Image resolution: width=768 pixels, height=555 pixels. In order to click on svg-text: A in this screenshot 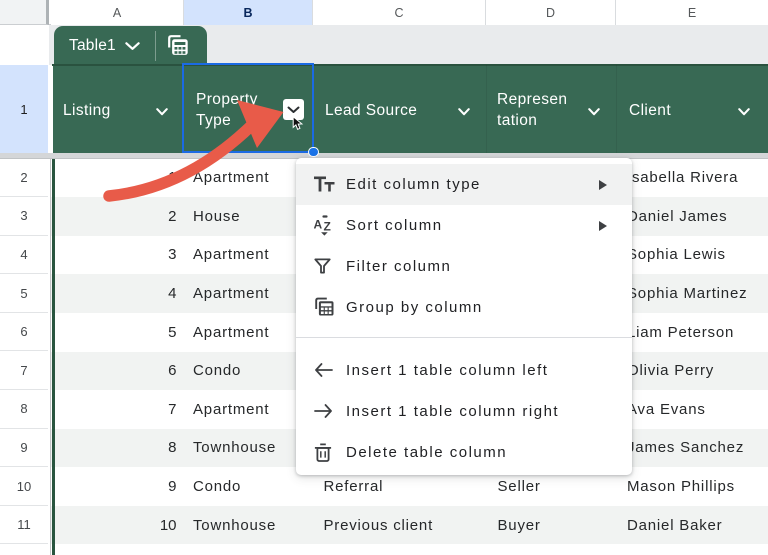, I will do `click(319, 225)`.